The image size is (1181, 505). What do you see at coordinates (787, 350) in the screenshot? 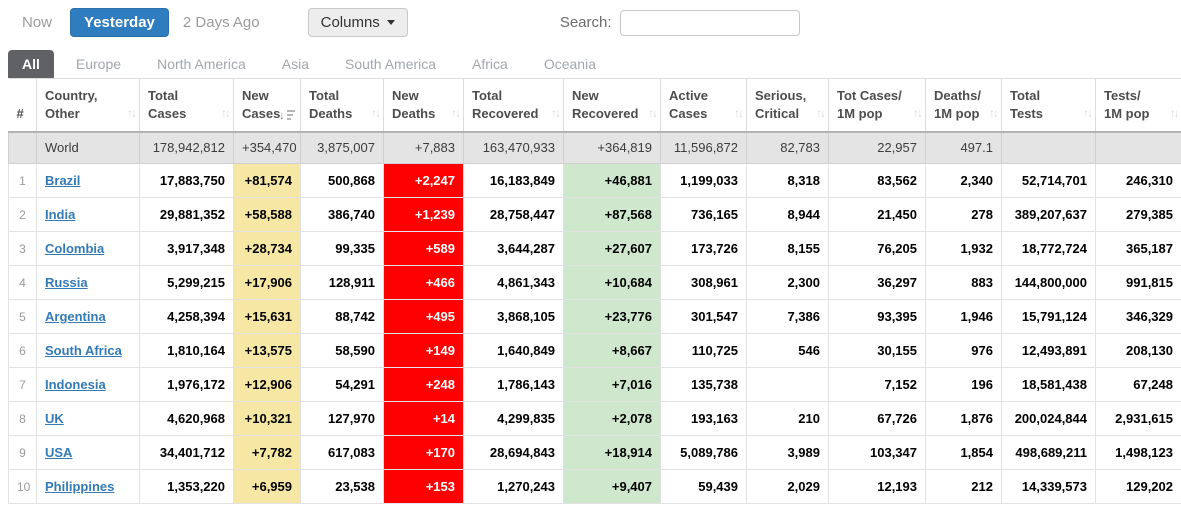
I see `cell-serious-critical: 546` at bounding box center [787, 350].